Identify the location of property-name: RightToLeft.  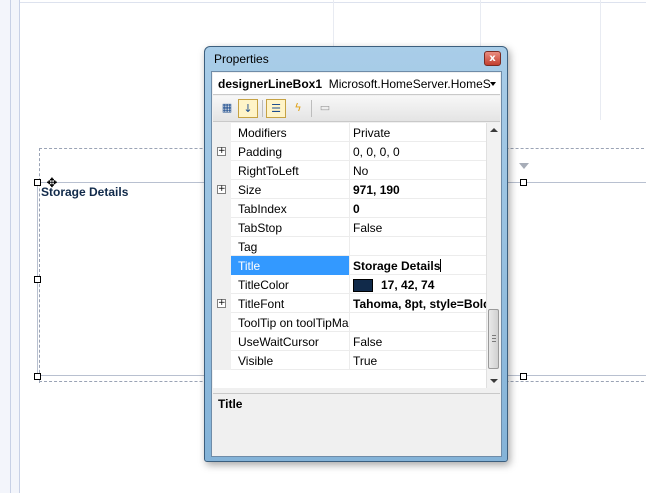
(290, 170).